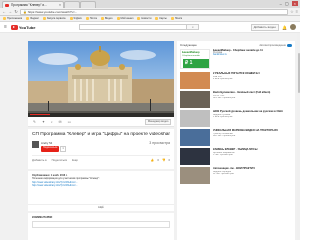 The width and height of the screenshot is (320, 240). Describe the element at coordinates (195, 59) in the screenshot. I see `ad-thumbnail: БанкиМайнер Сбербанк онлайн ₽ 1` at that location.